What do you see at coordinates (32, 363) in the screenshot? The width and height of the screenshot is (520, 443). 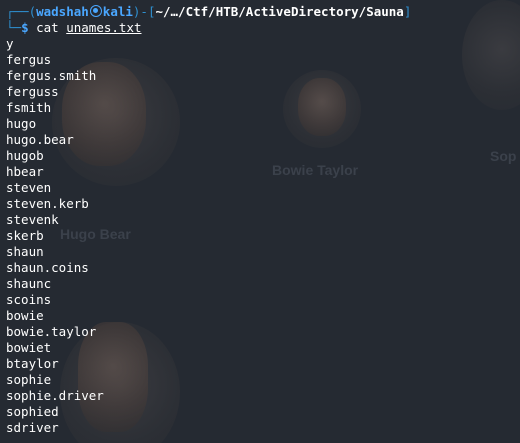 I see `output-line: btaylor` at bounding box center [32, 363].